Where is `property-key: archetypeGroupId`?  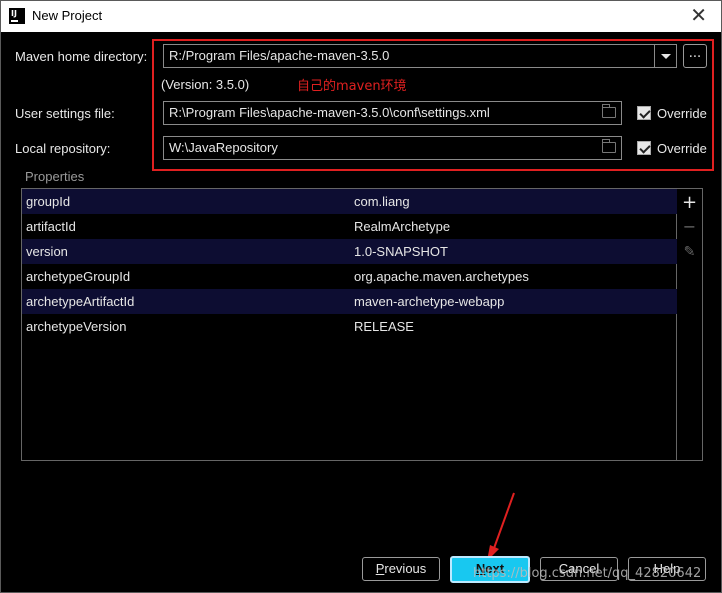
property-key: archetypeGroupId is located at coordinates (78, 276).